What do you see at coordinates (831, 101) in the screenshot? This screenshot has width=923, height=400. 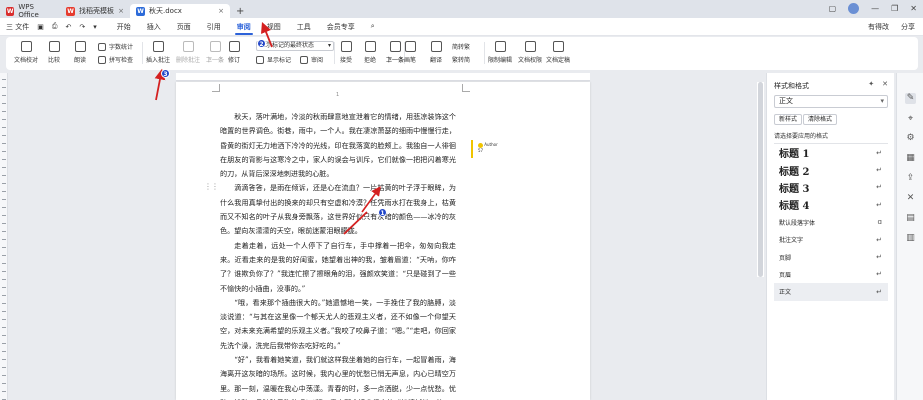 I see `current-style-select: 正文` at bounding box center [831, 101].